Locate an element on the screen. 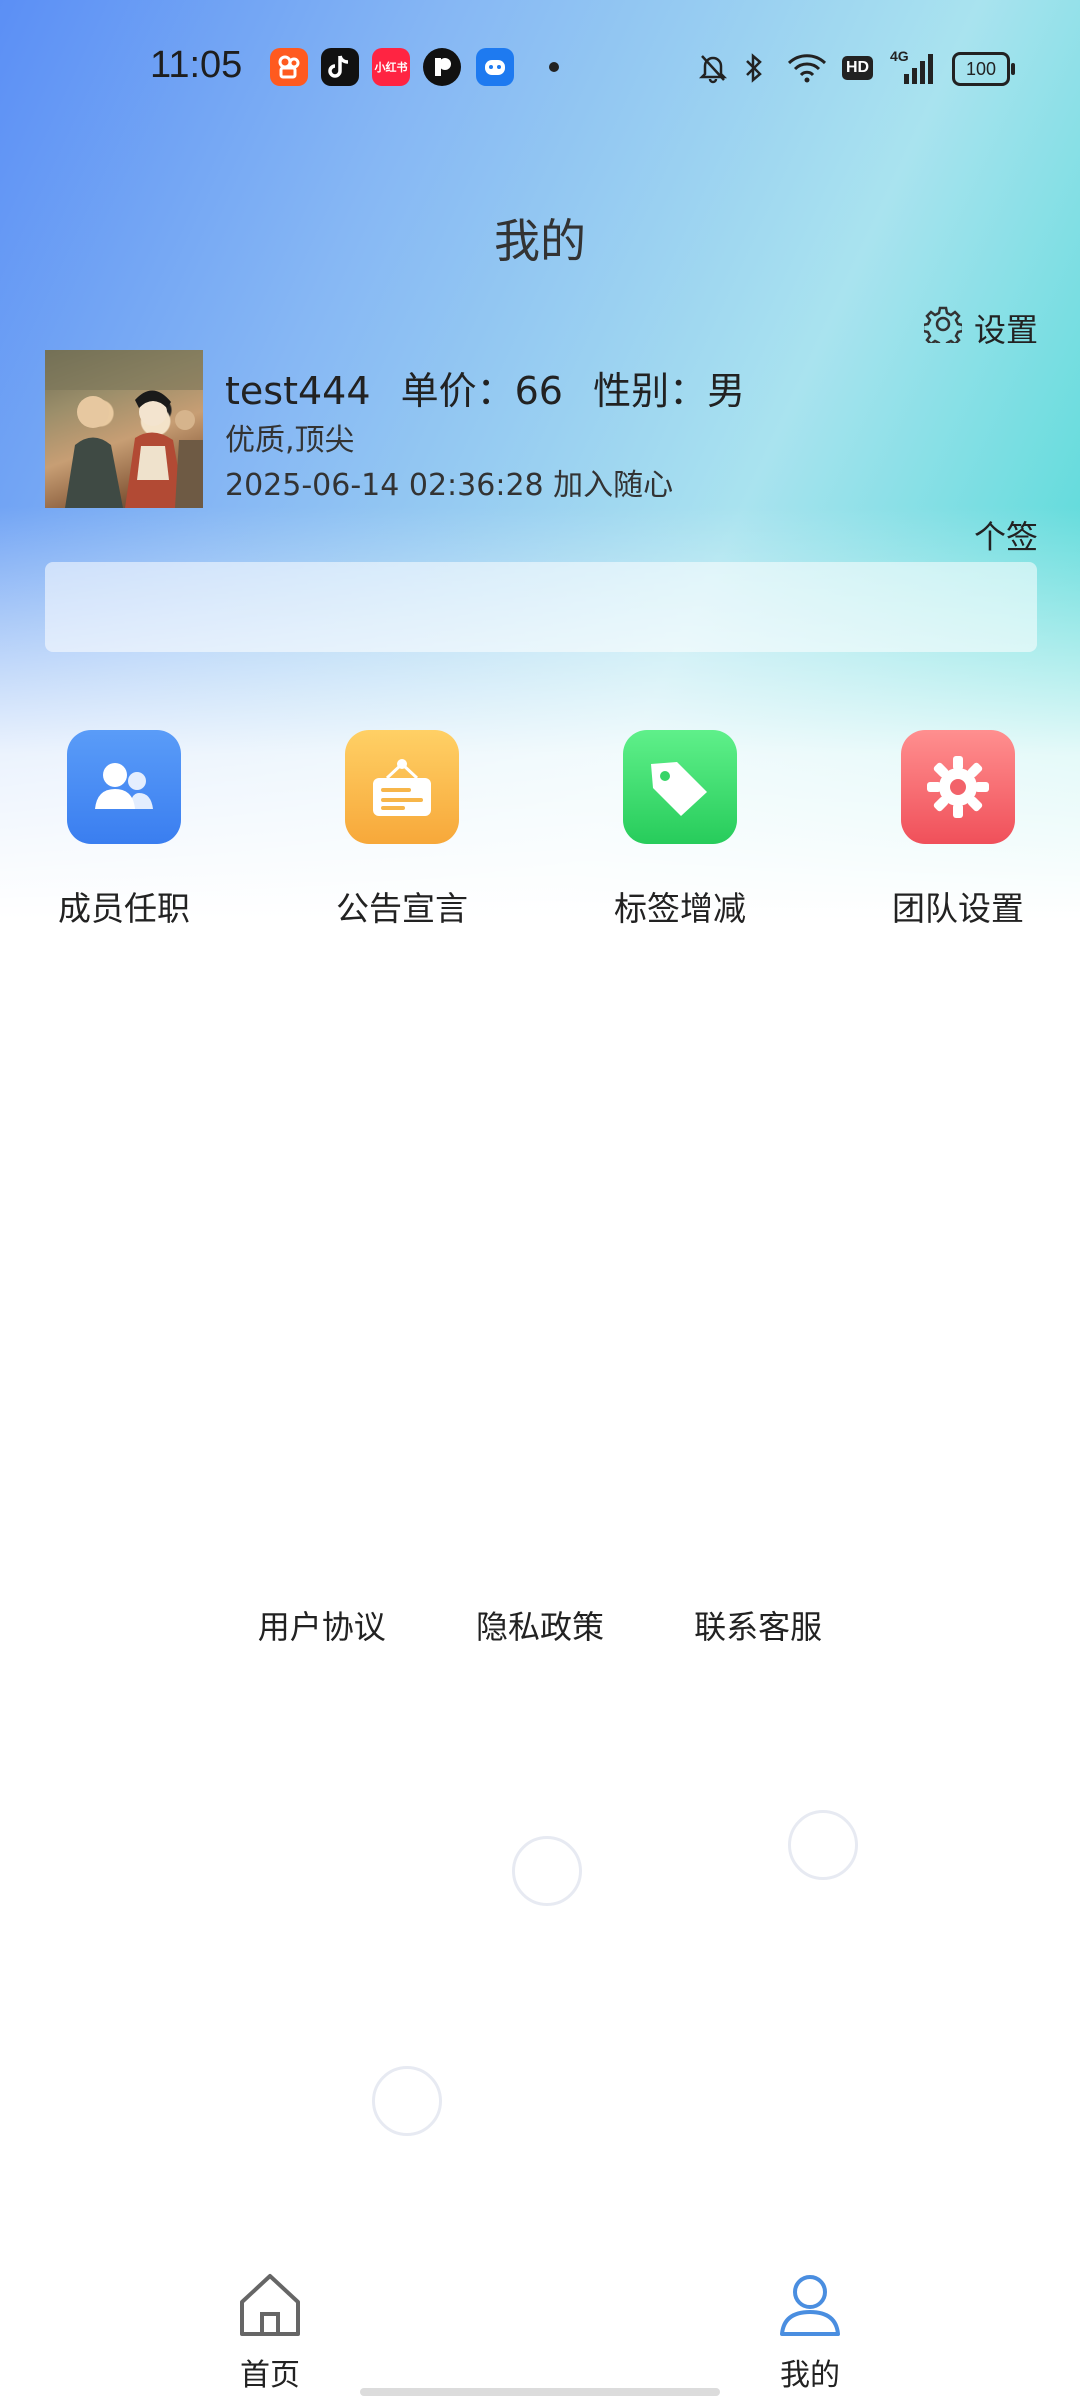 The height and width of the screenshot is (2400, 1080). menu-label: 成员任职 is located at coordinates (124, 908).